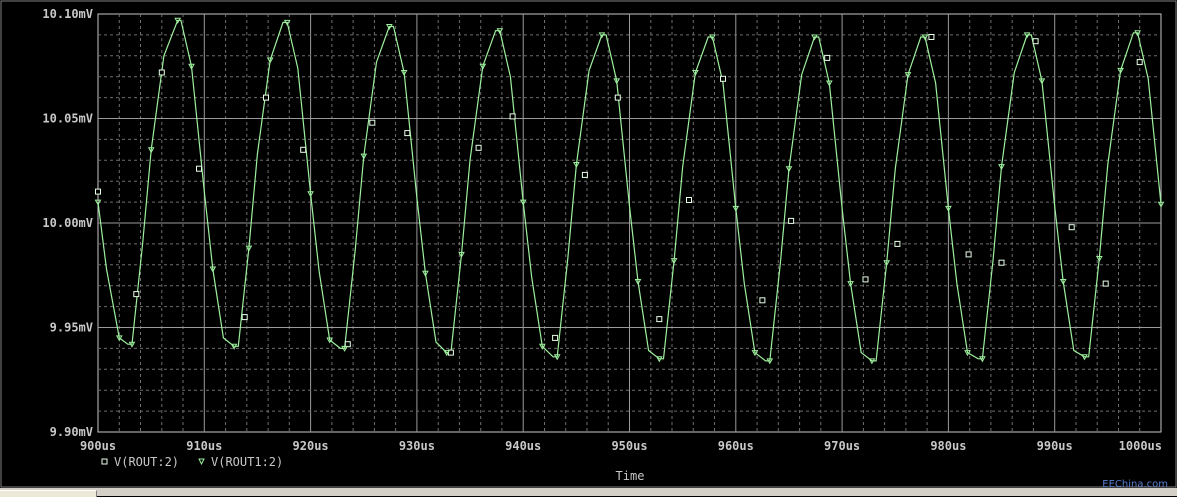  I want to click on legend-marker-square, so click(104, 461).